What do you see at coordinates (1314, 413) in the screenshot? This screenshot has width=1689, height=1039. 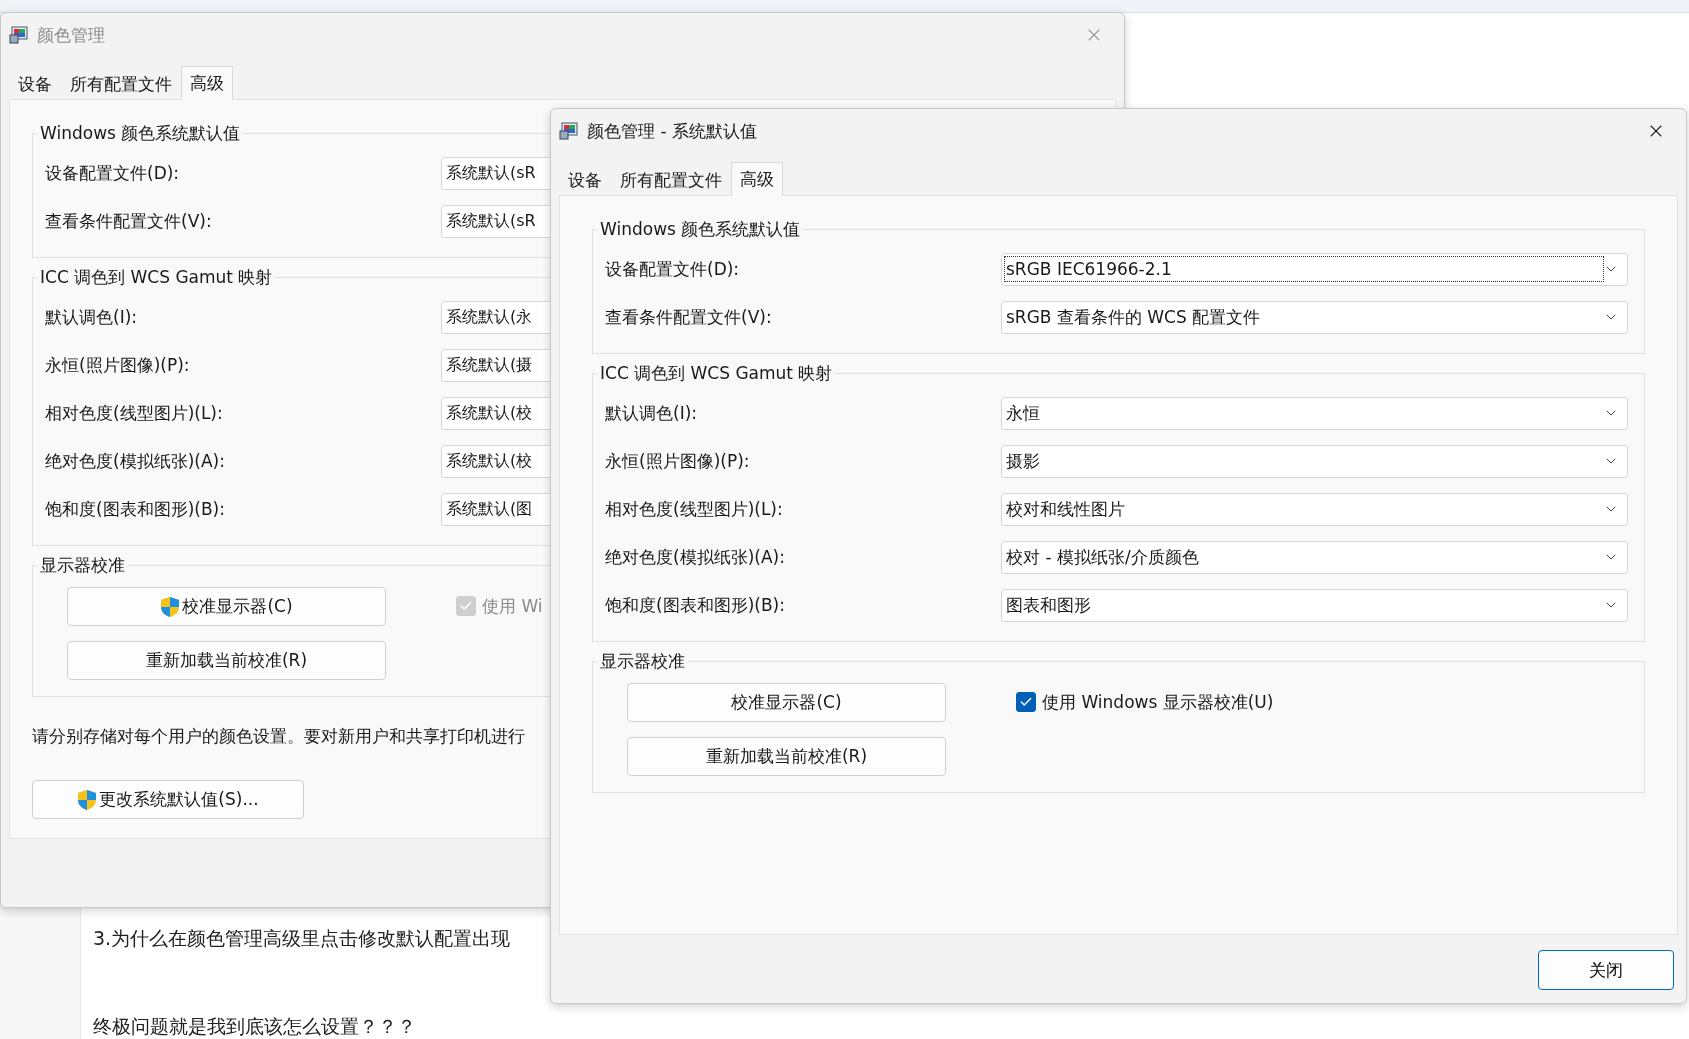 I see `dropdown: 永恒` at bounding box center [1314, 413].